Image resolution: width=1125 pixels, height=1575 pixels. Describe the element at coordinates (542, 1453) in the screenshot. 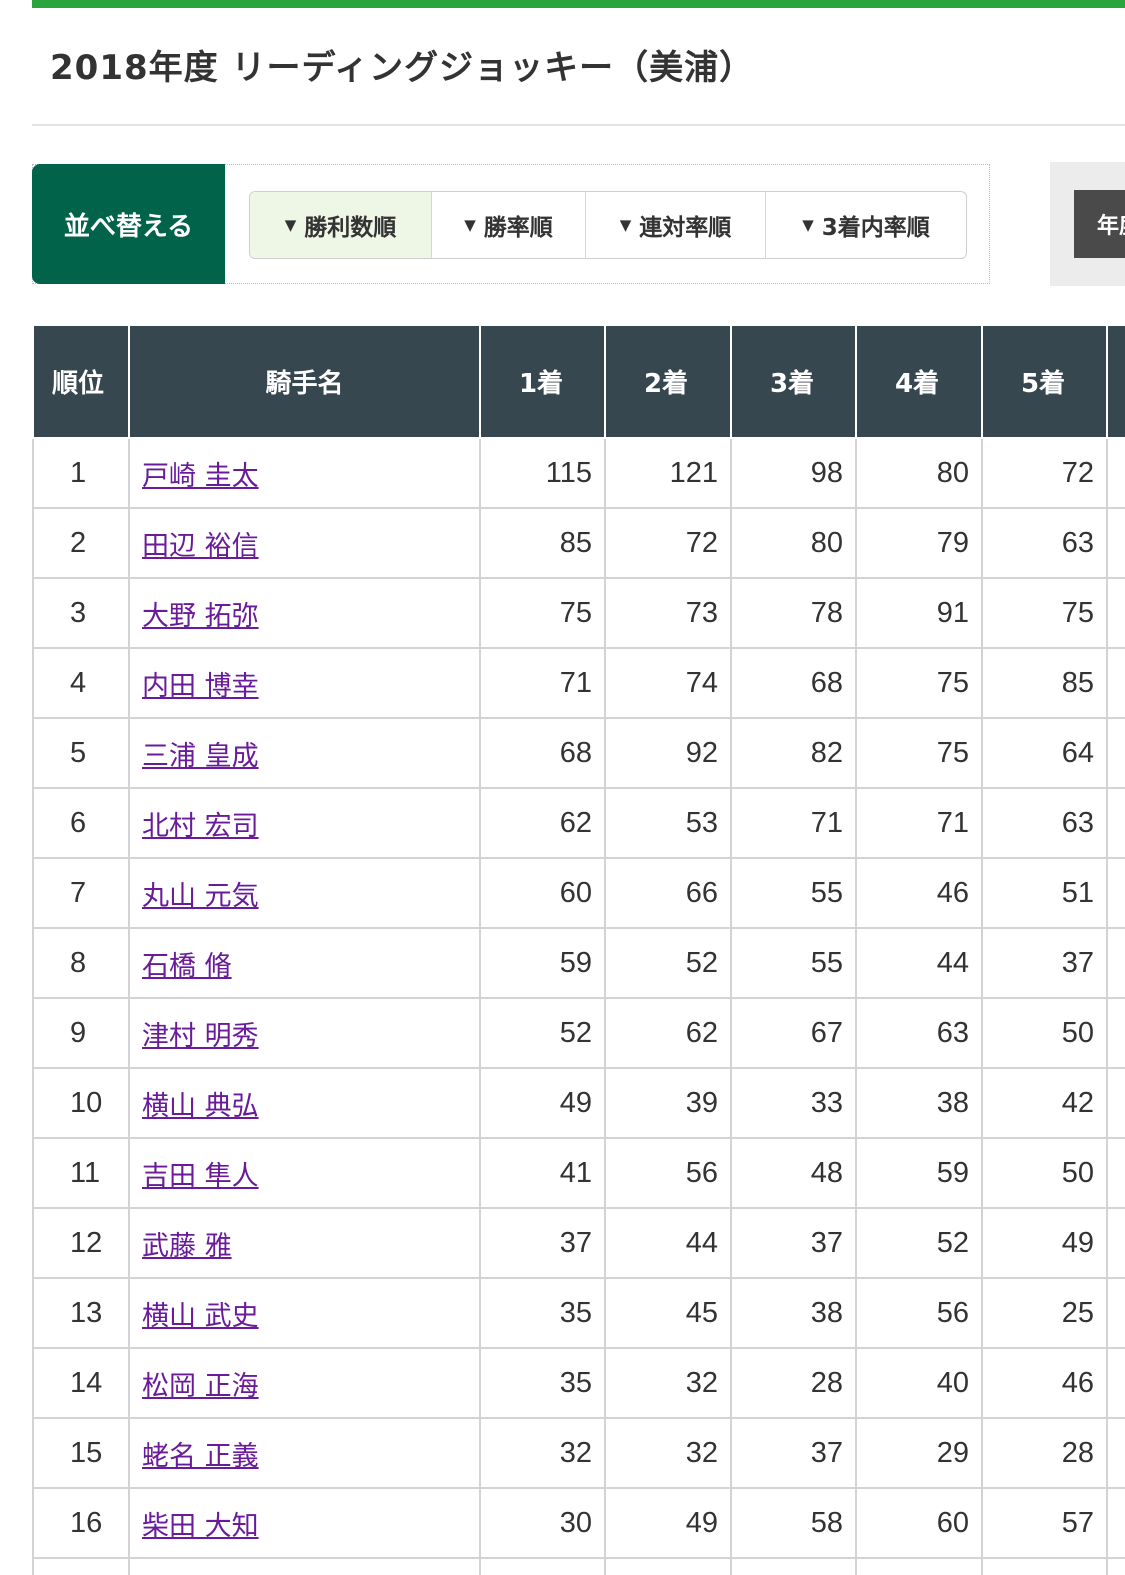

I see `place-count-cell-1: 32` at that location.